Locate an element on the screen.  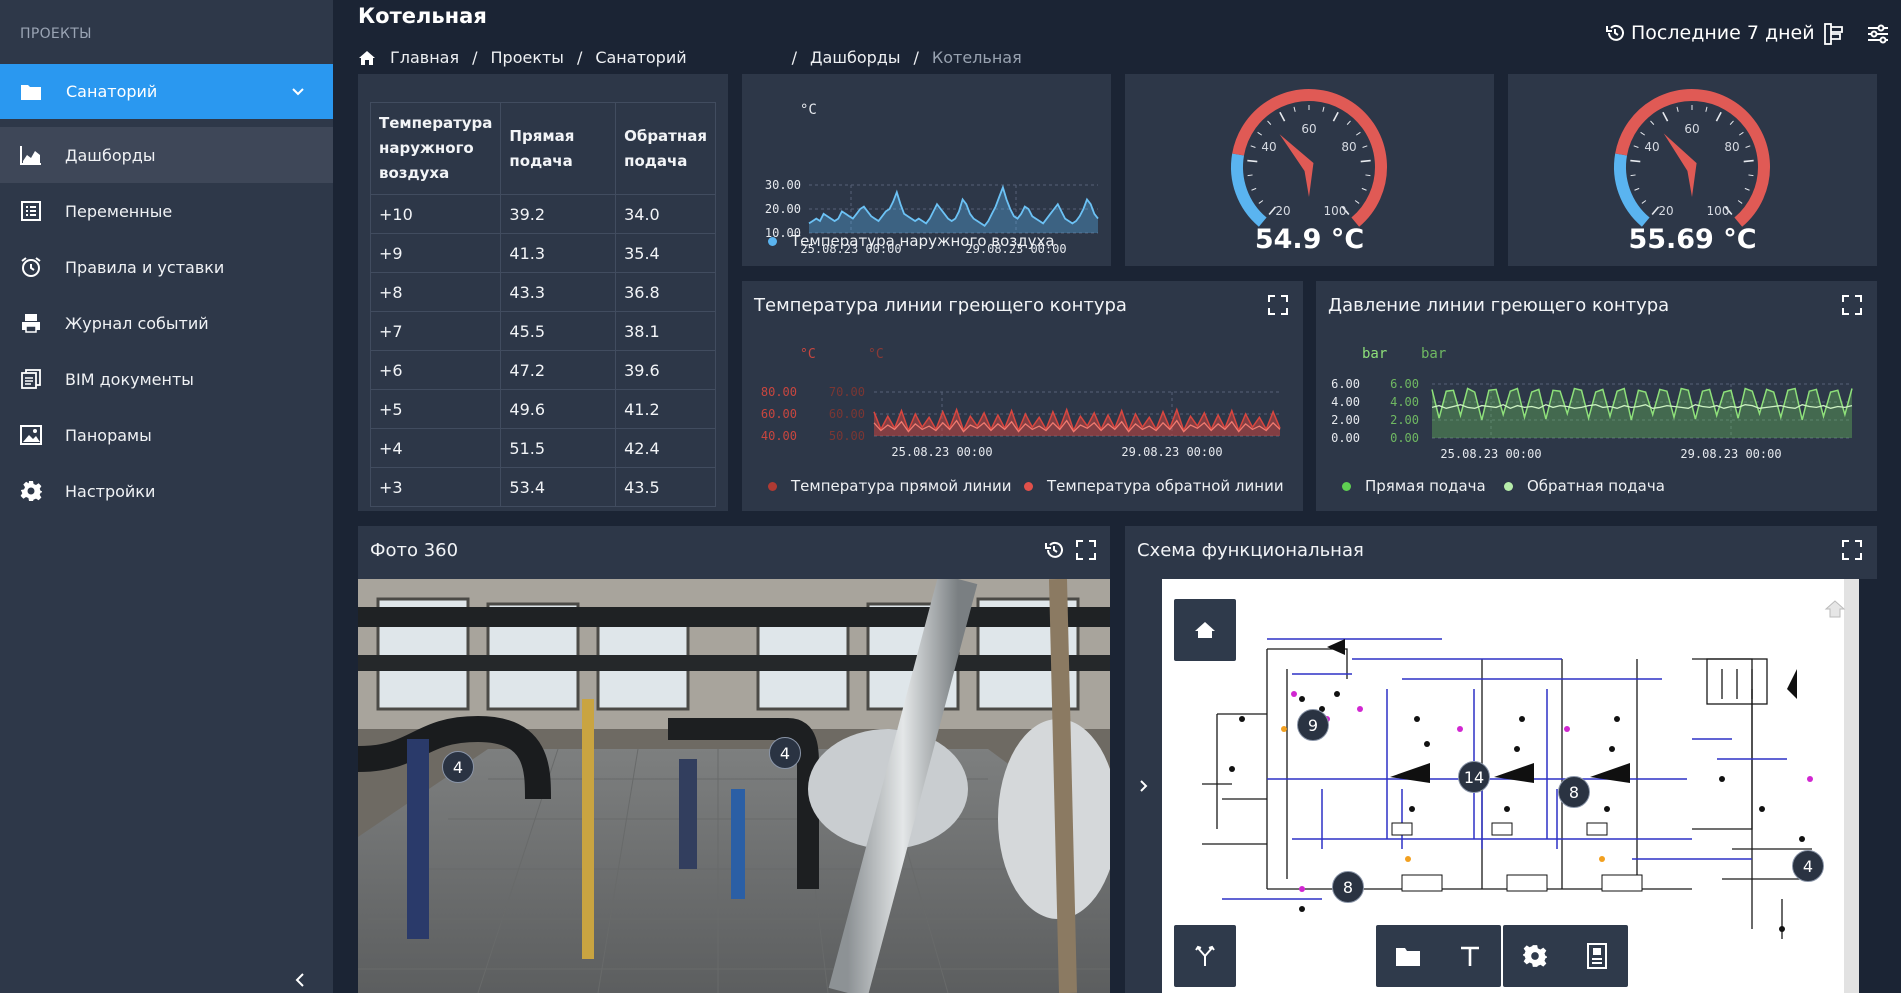
open-file-button is located at coordinates (1408, 956).